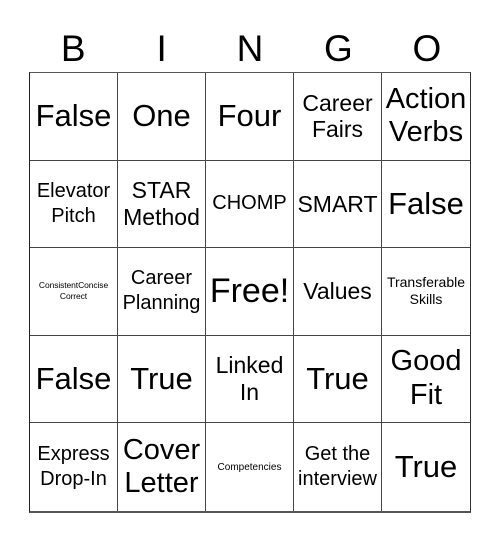  I want to click on cell-label: Linked In, so click(249, 379).